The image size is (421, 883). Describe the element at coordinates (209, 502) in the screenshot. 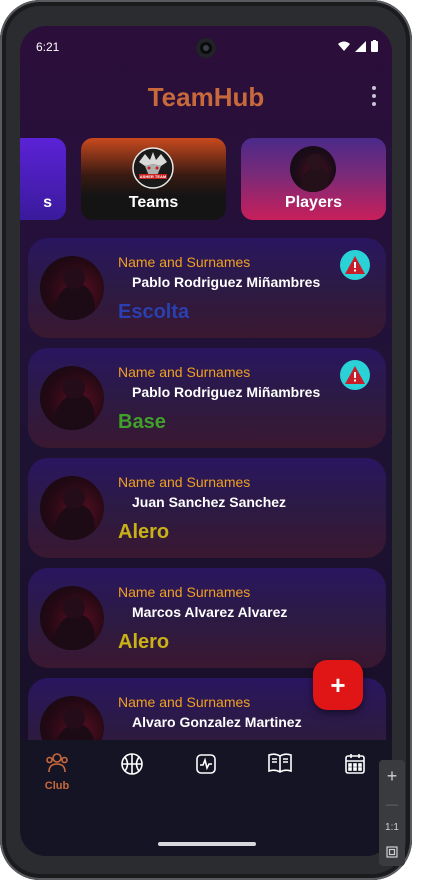

I see `player-name: Juan Sanchez Sanchez` at that location.